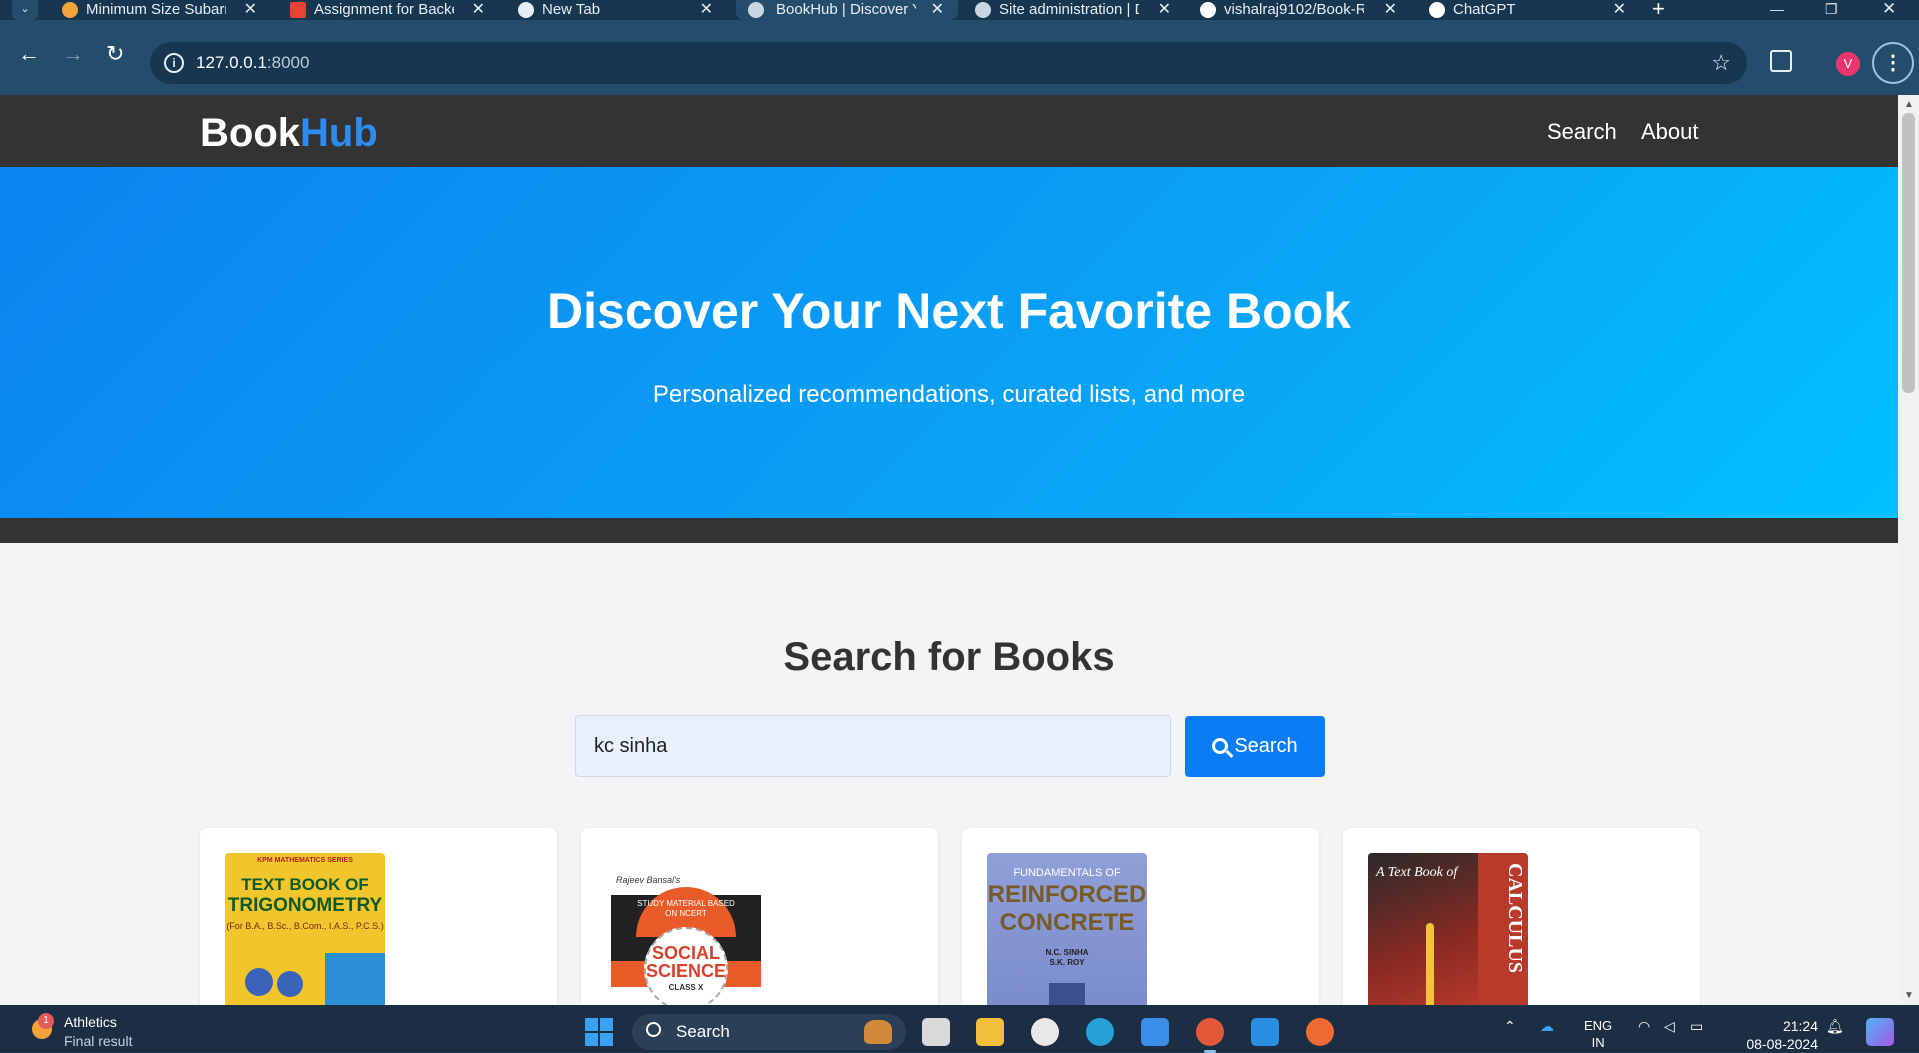 Image resolution: width=1919 pixels, height=1053 pixels. What do you see at coordinates (387, 10) in the screenshot?
I see `tab-assignment: Assignment for Backend ✕` at bounding box center [387, 10].